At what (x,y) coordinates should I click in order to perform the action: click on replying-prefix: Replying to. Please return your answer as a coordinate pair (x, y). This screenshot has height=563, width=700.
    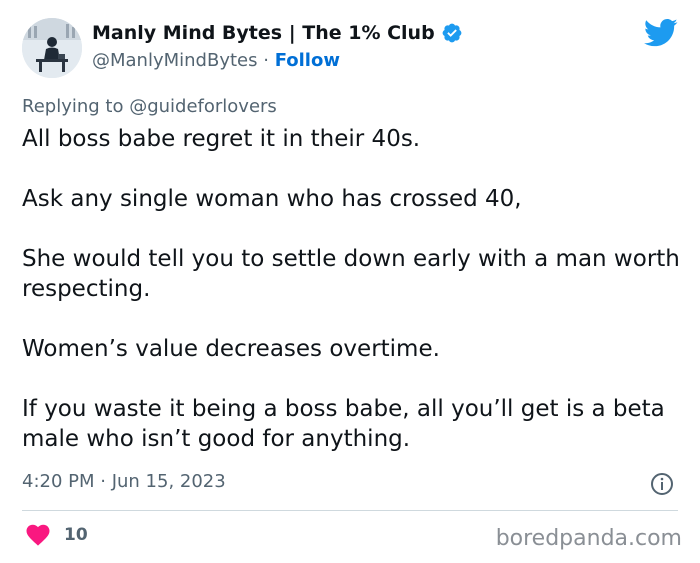
    Looking at the image, I should click on (76, 106).